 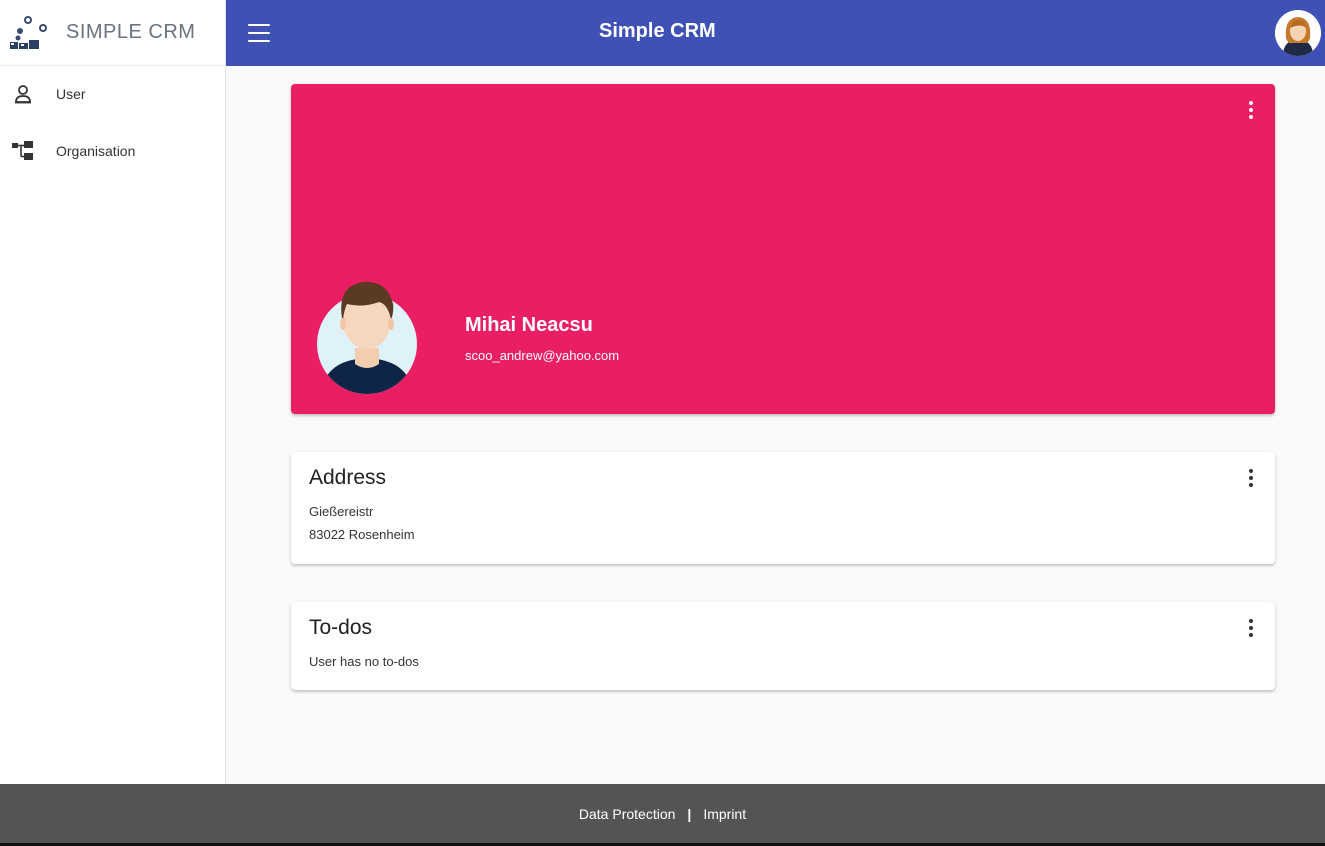 What do you see at coordinates (341, 627) in the screenshot?
I see `todos-title: To-dos` at bounding box center [341, 627].